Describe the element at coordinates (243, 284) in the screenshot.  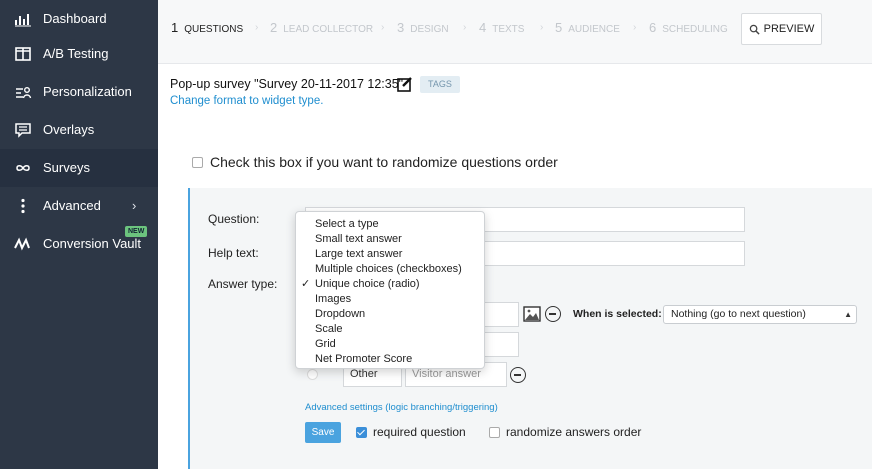
I see `answer-type-label: Answer type:` at that location.